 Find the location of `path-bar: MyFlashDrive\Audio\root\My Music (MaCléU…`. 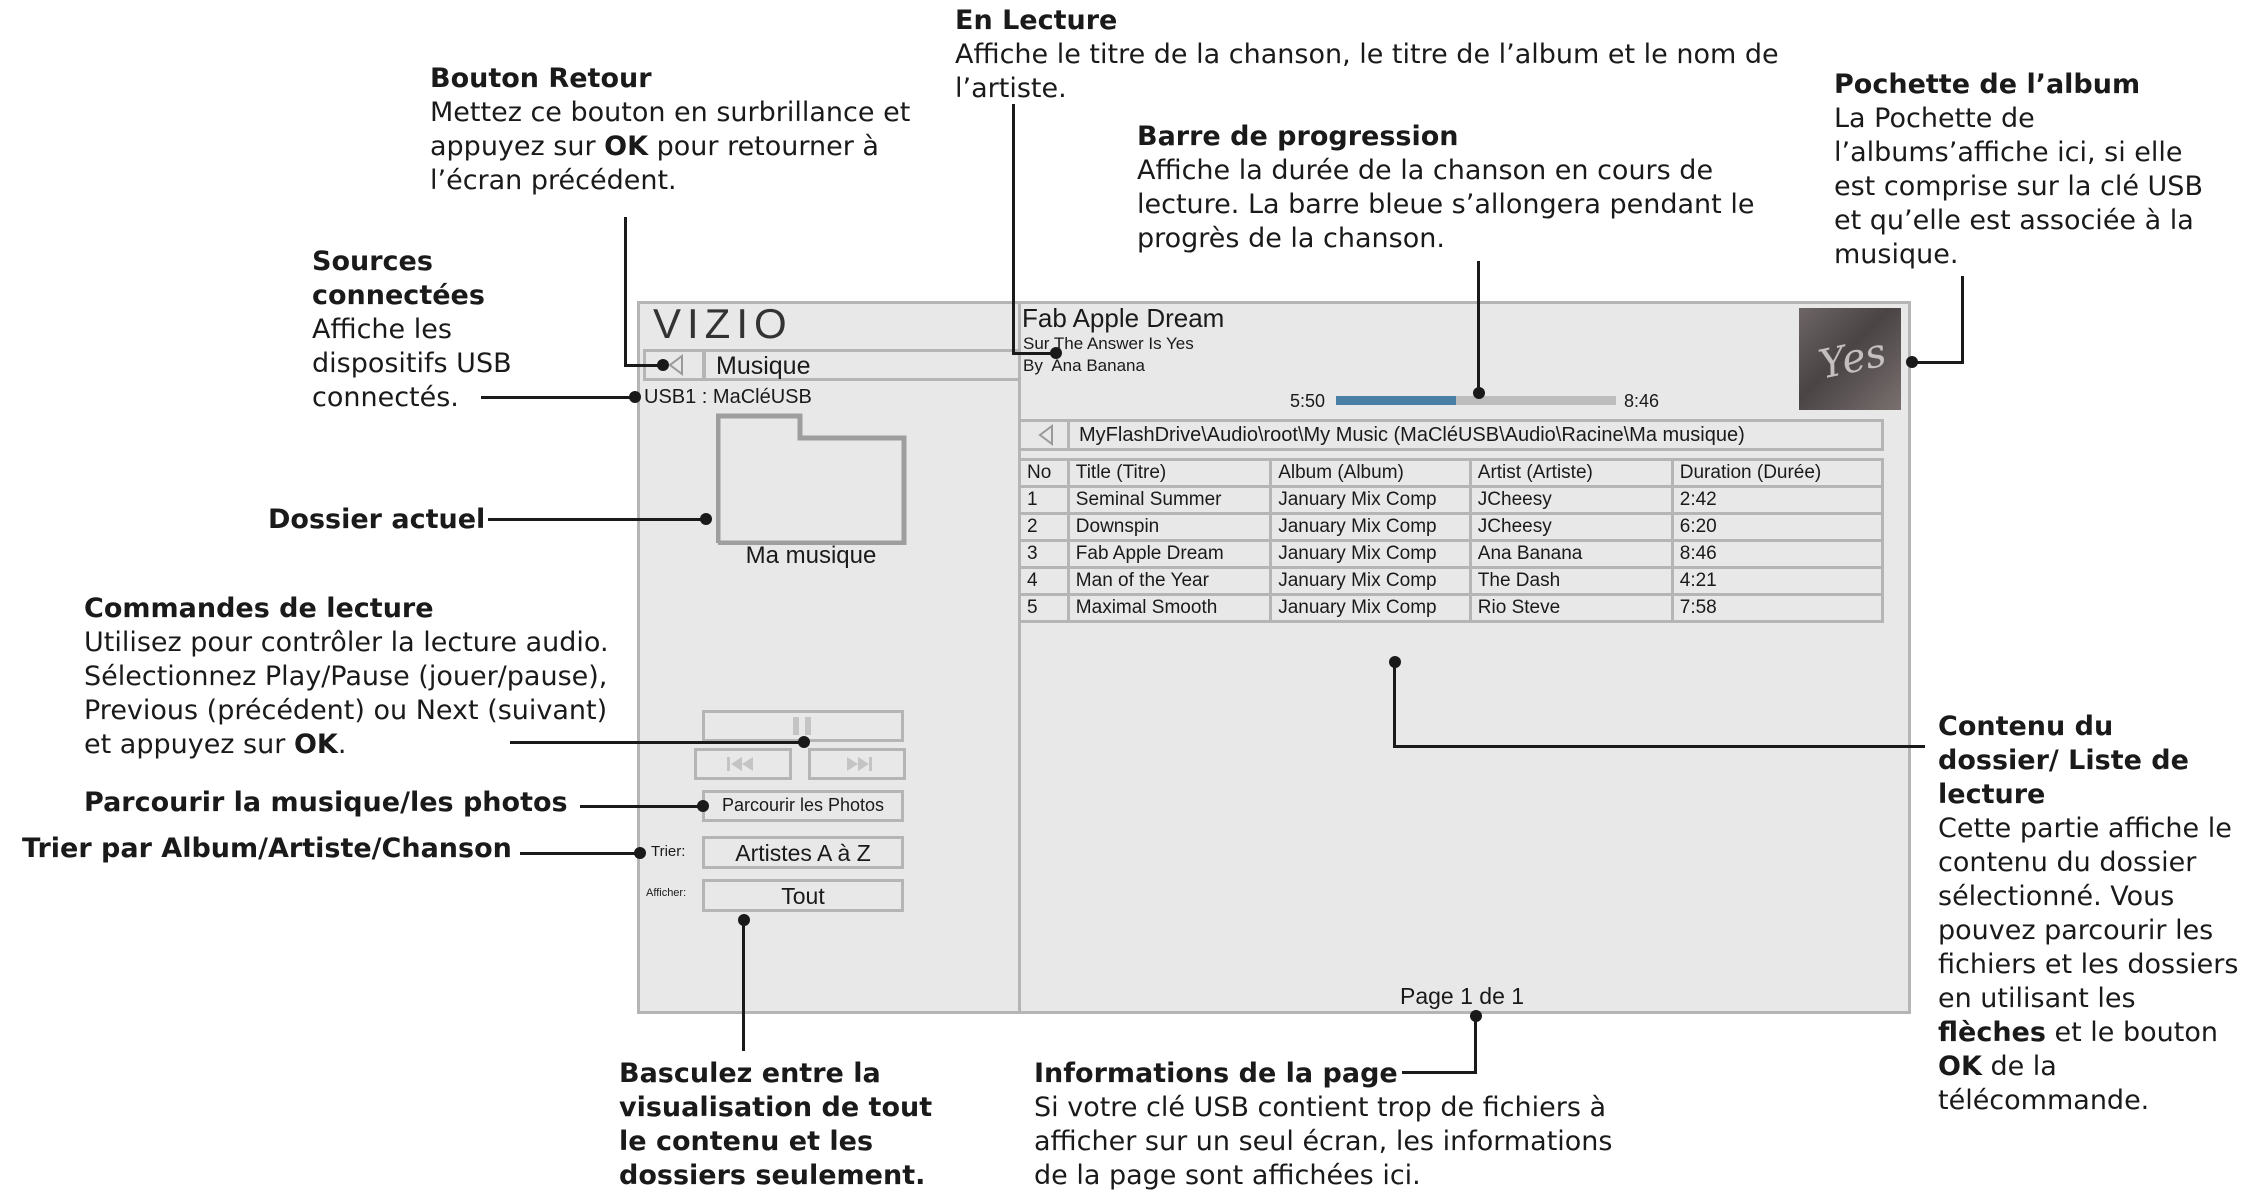

path-bar: MyFlashDrive\Audio\root\My Music (MaCléU… is located at coordinates (1475, 435).